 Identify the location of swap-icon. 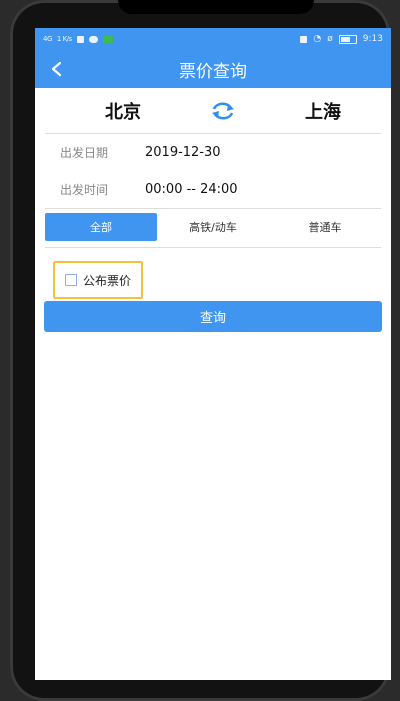
(223, 110).